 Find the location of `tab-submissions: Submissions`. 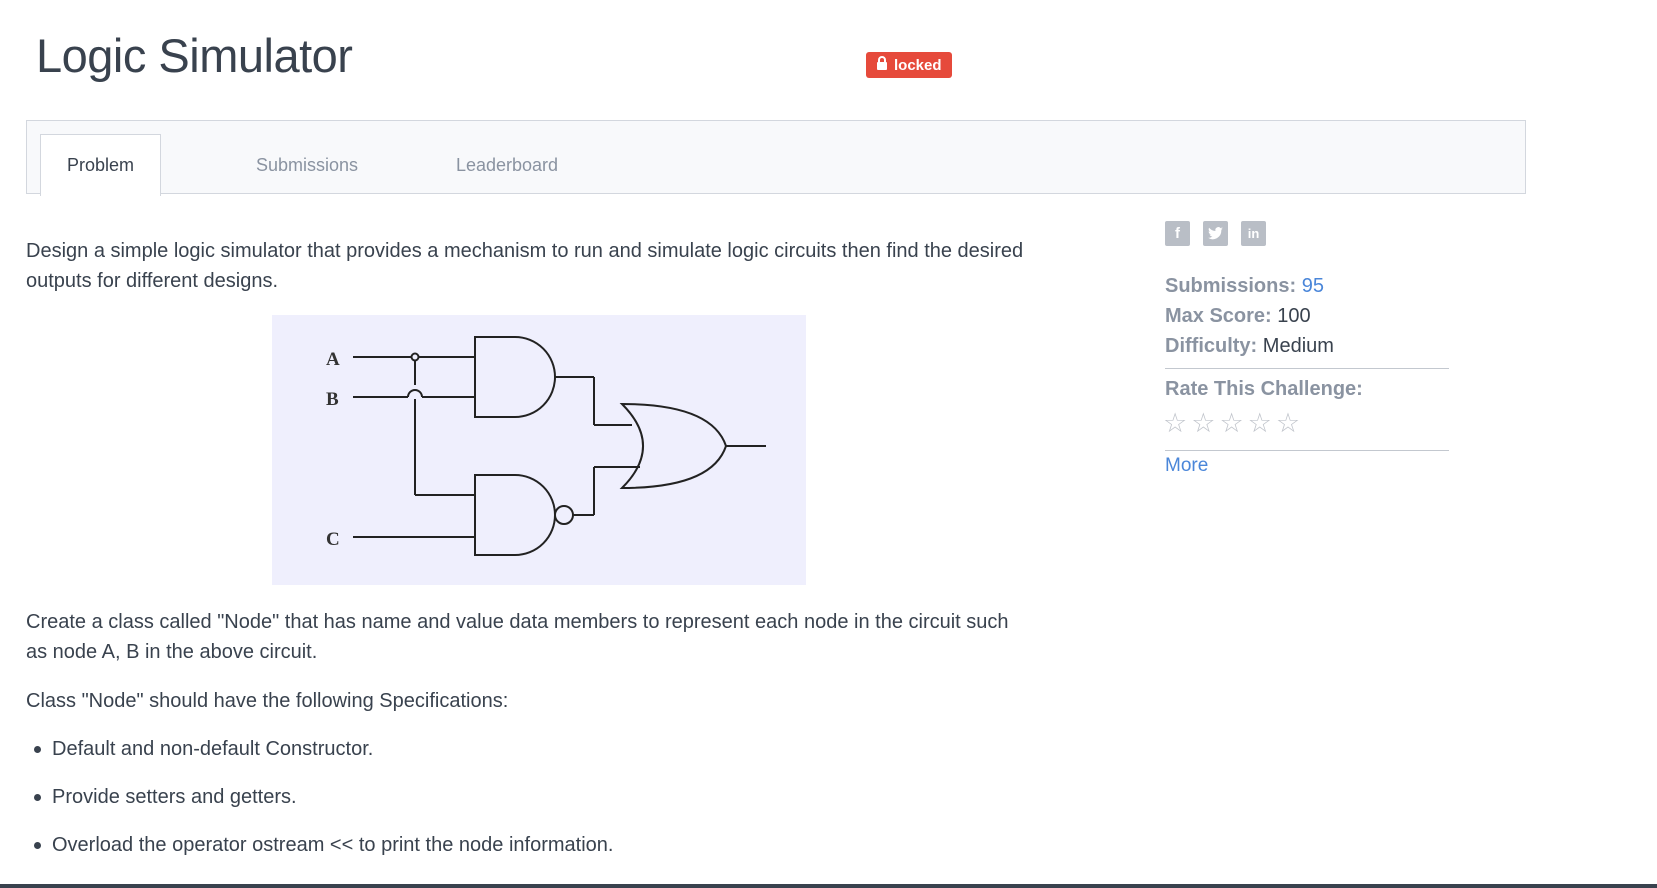

tab-submissions: Submissions is located at coordinates (307, 165).